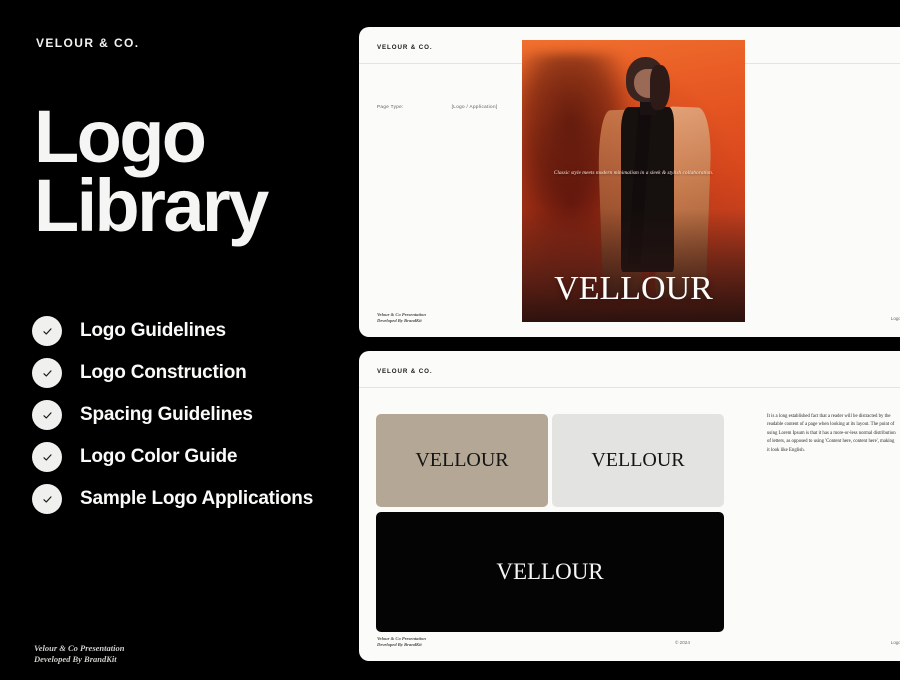 The height and width of the screenshot is (680, 900). Describe the element at coordinates (166, 414) in the screenshot. I see `list-item-label: Spacing Guidelines` at that location.